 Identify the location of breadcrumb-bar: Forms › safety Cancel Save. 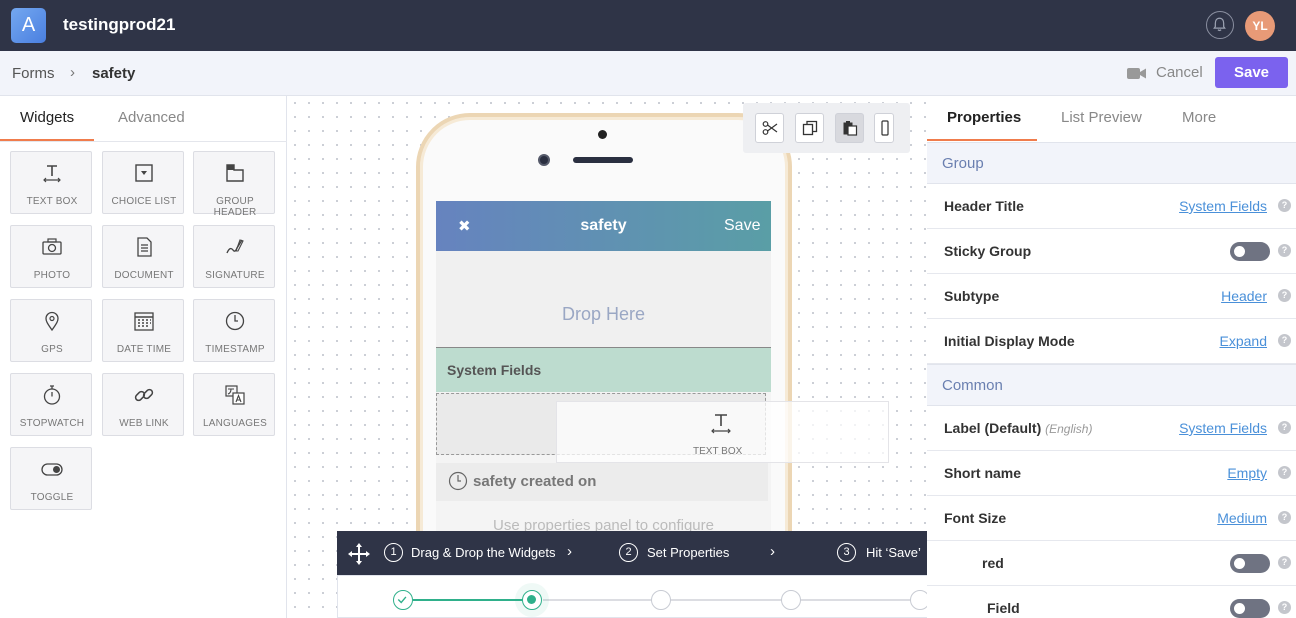
(648, 73).